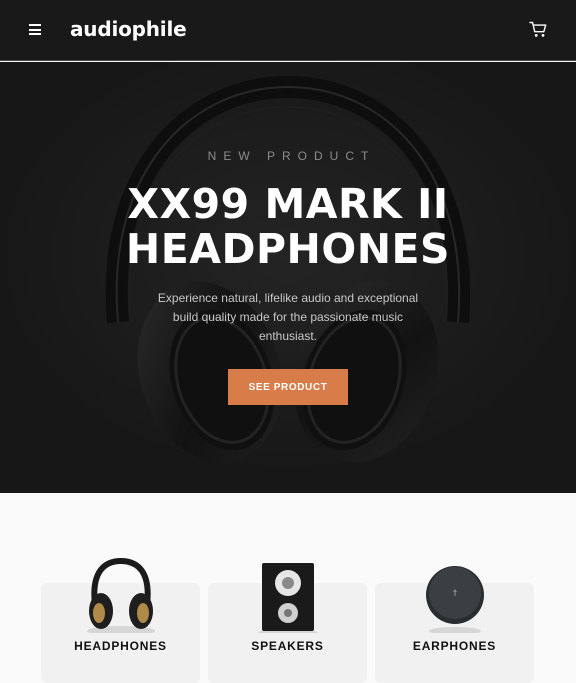  What do you see at coordinates (454, 646) in the screenshot?
I see `category-label: EARPHONES` at bounding box center [454, 646].